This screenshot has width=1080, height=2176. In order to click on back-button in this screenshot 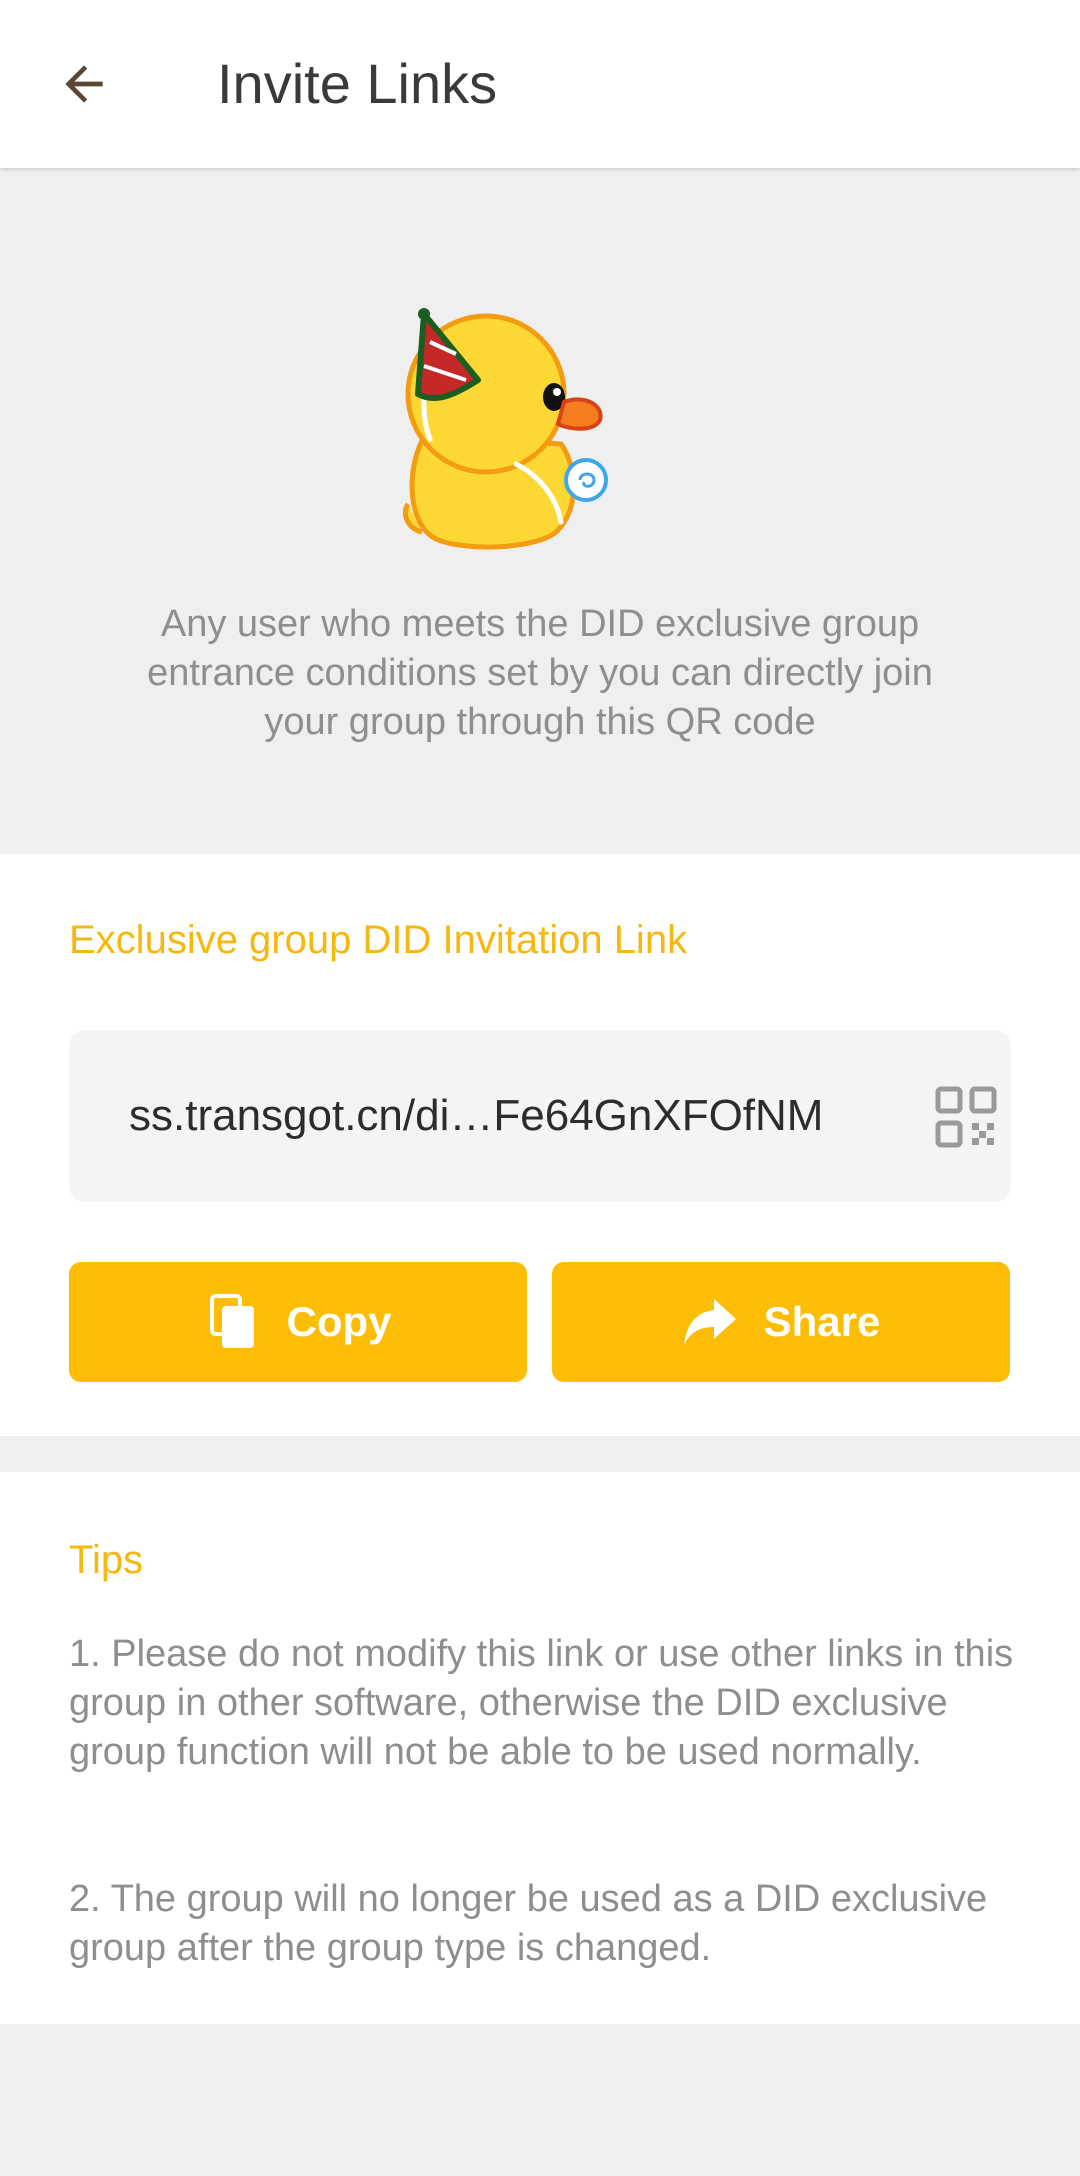, I will do `click(84, 84)`.